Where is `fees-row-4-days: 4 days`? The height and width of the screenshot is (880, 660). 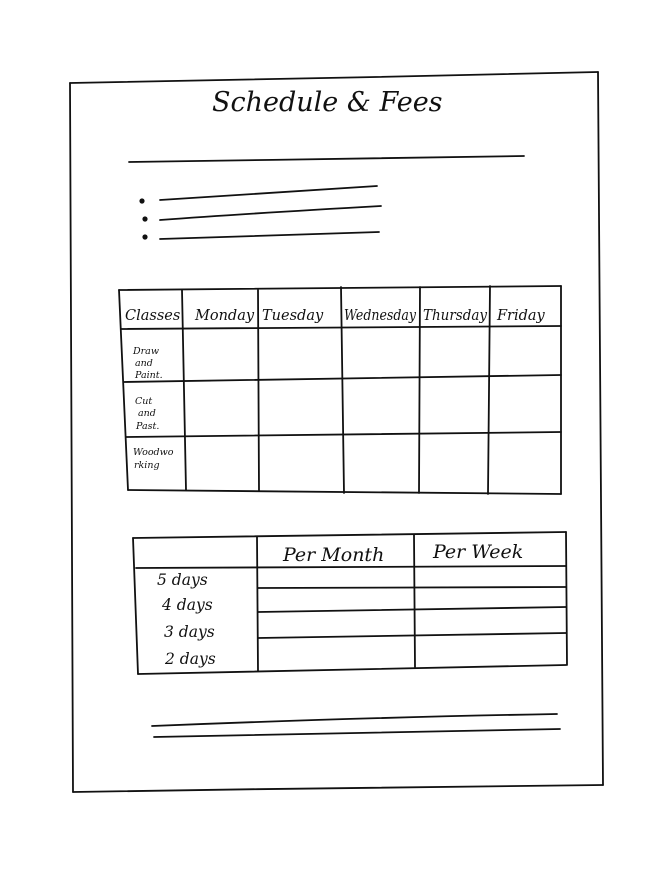 fees-row-4-days: 4 days is located at coordinates (187, 605).